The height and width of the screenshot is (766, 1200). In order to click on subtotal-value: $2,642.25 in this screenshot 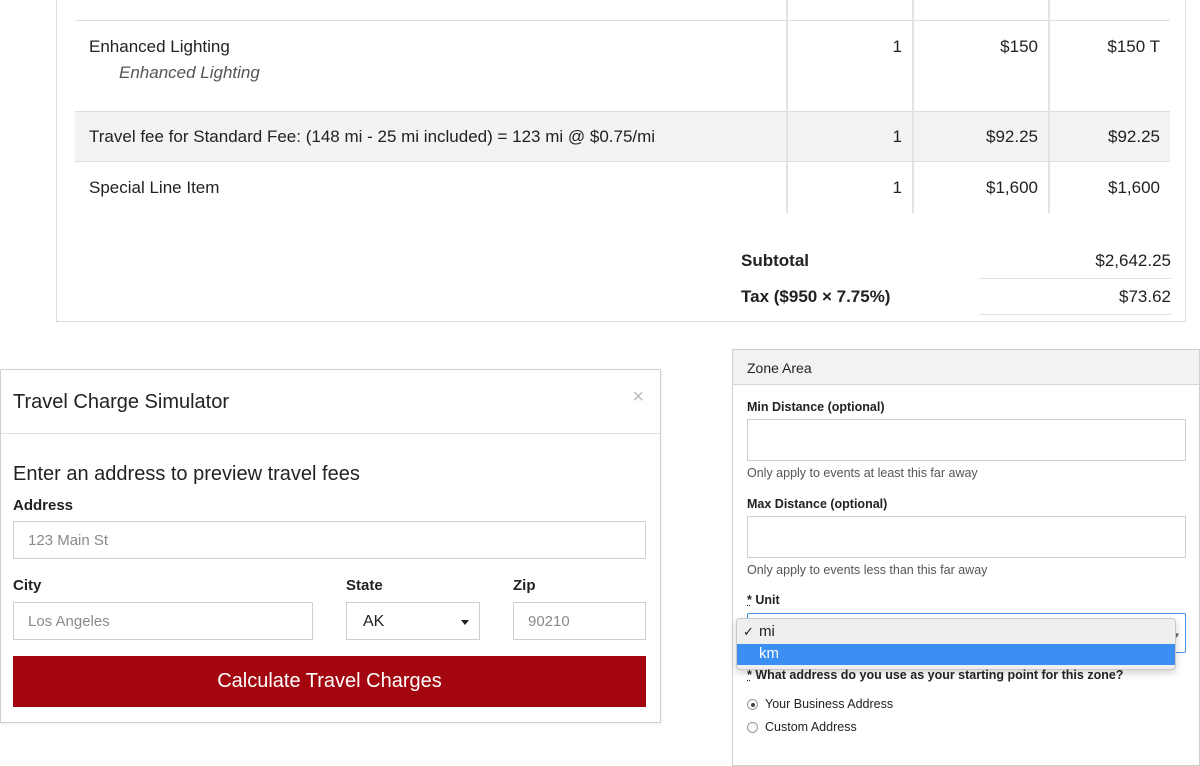, I will do `click(1133, 260)`.